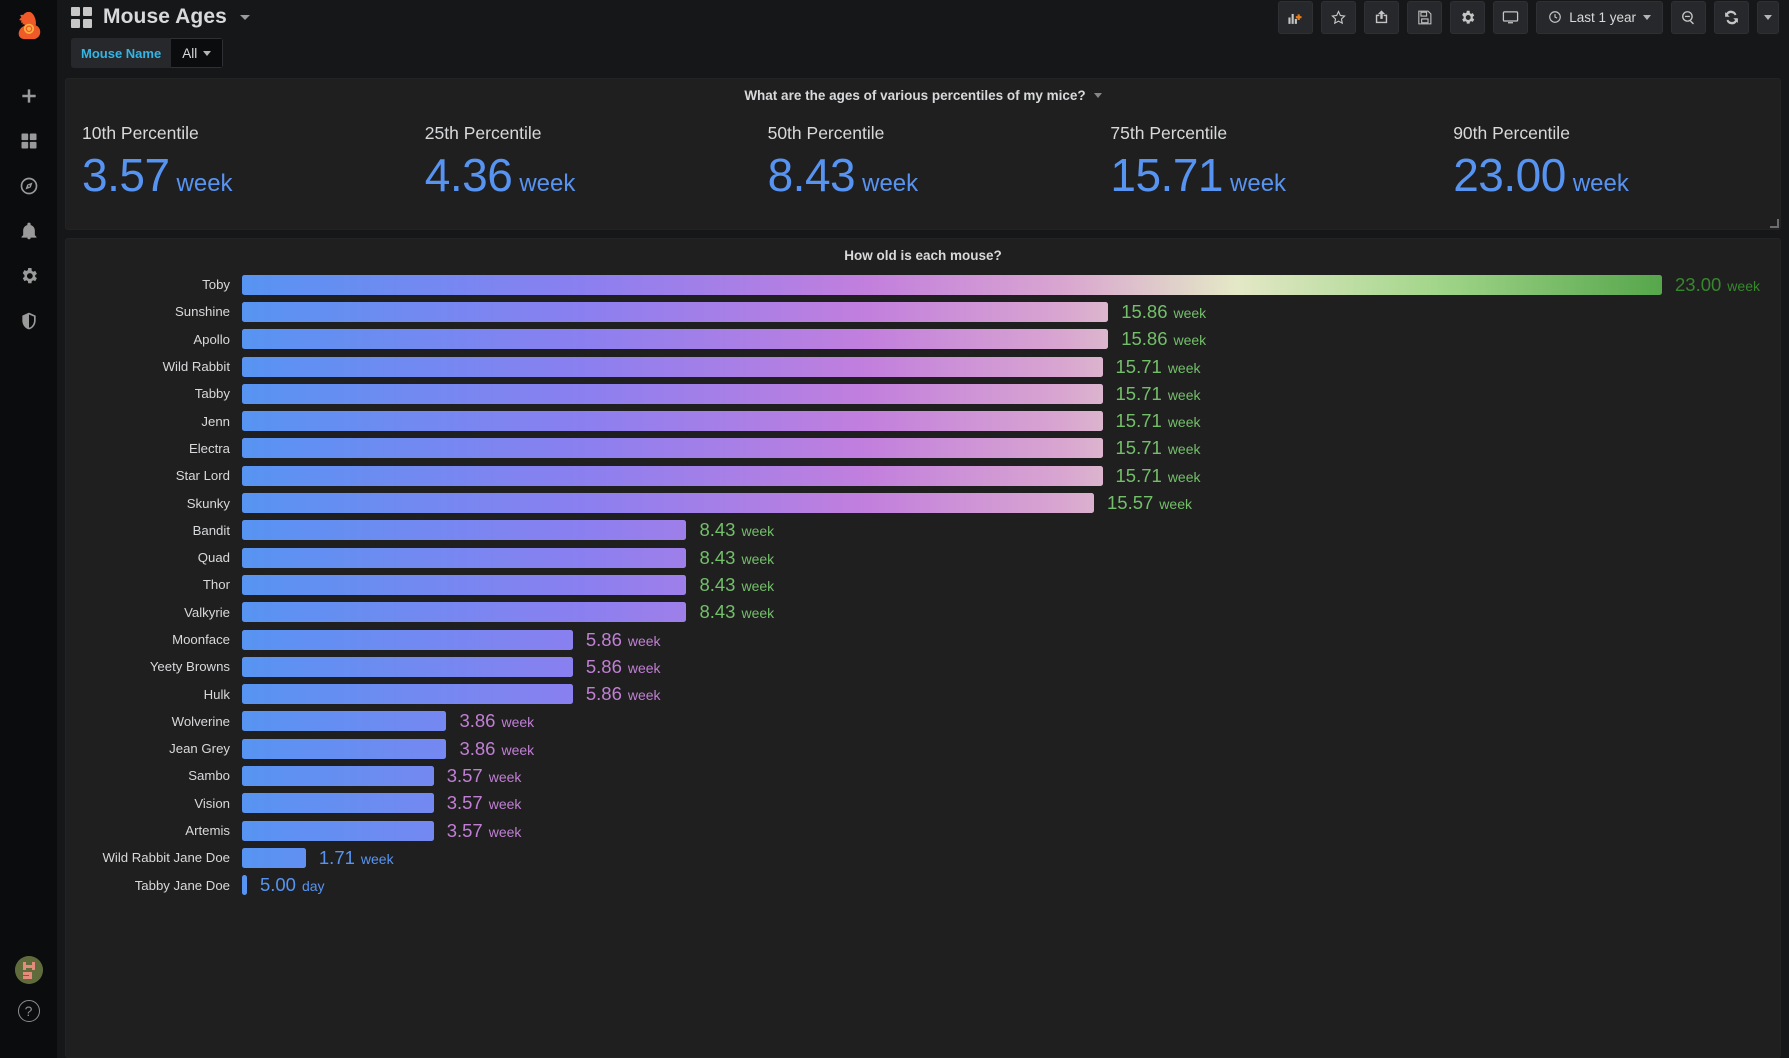 The width and height of the screenshot is (1789, 1058). I want to click on time-range-picker: Last 1 year, so click(1599, 17).